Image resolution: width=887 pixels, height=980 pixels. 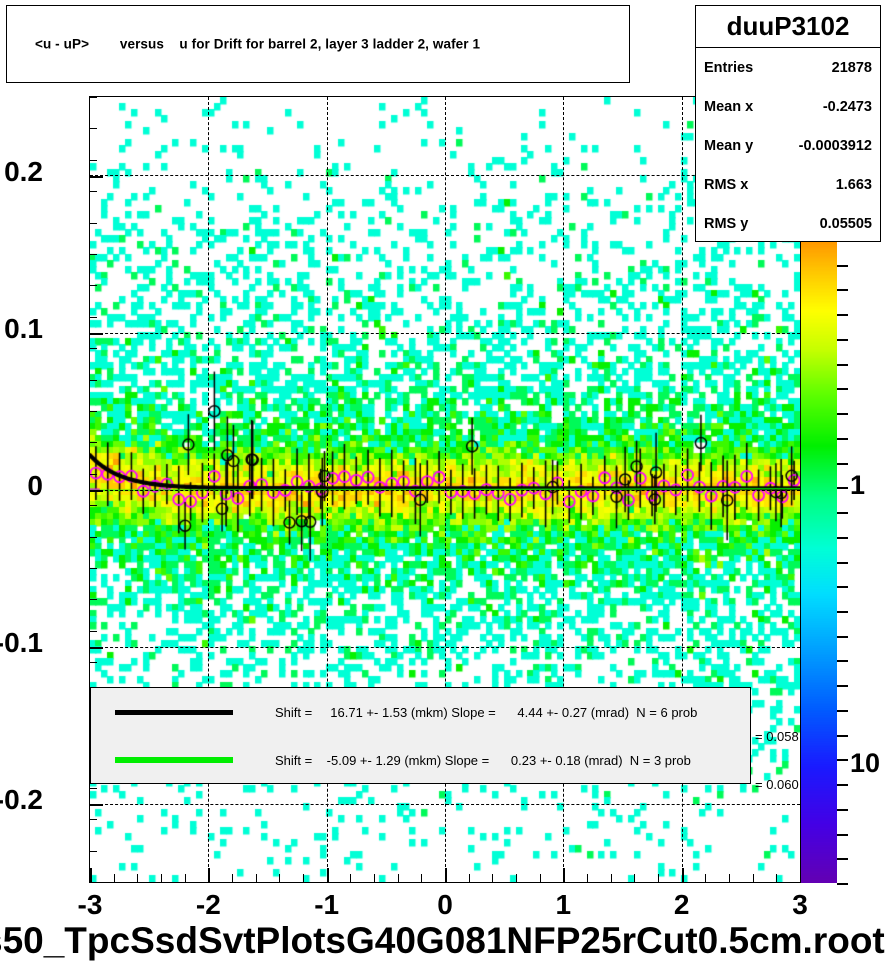 I want to click on legend-prob-green: = 0.060, so click(x=777, y=784).